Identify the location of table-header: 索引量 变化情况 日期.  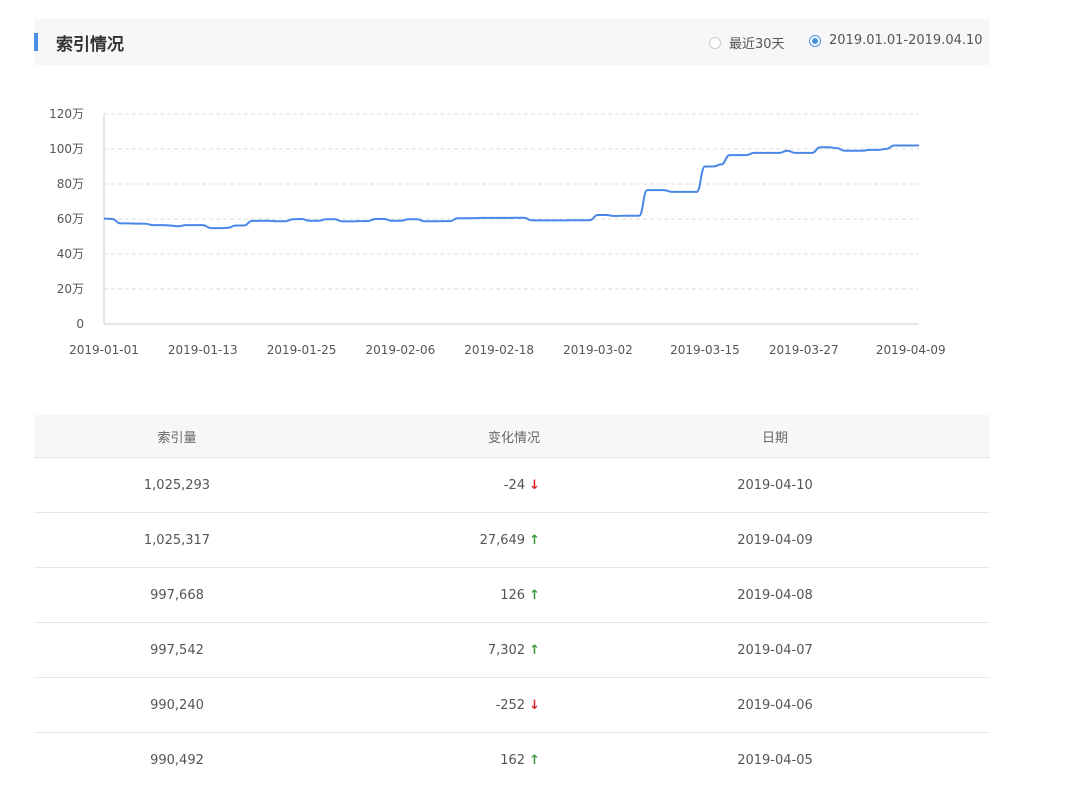
(512, 436).